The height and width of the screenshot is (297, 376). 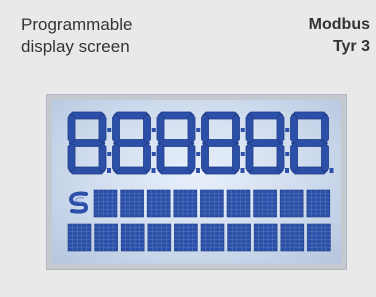 I want to click on title-line-1: Programmable, so click(x=77, y=24).